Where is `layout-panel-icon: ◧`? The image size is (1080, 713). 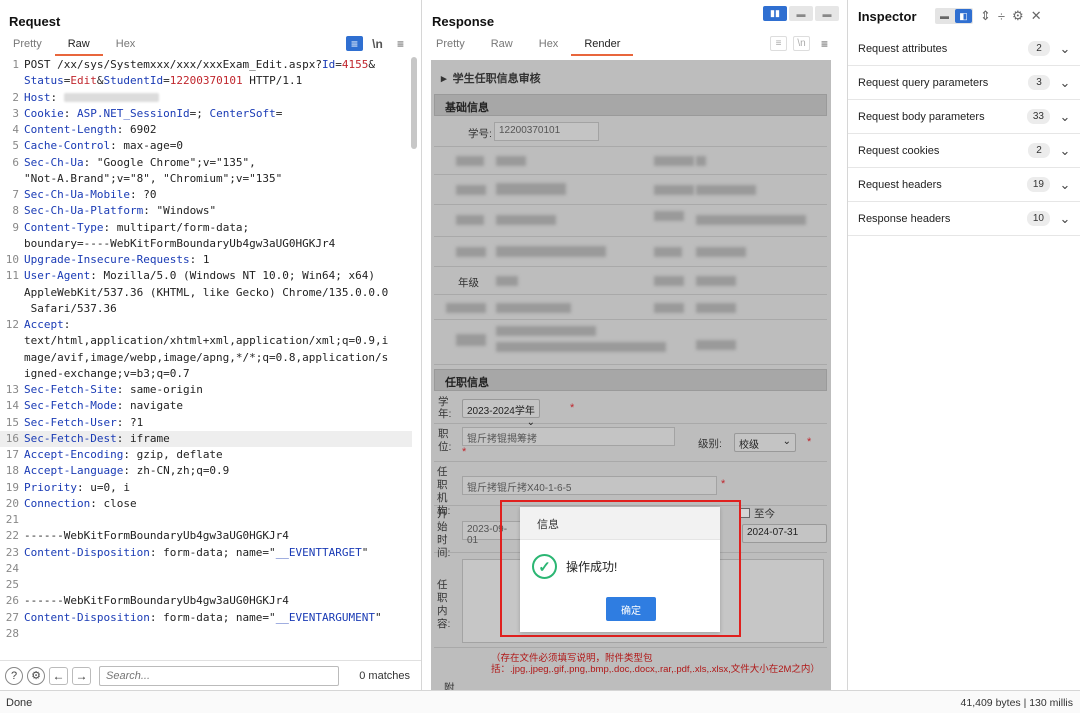
layout-panel-icon: ◧ is located at coordinates (963, 16).